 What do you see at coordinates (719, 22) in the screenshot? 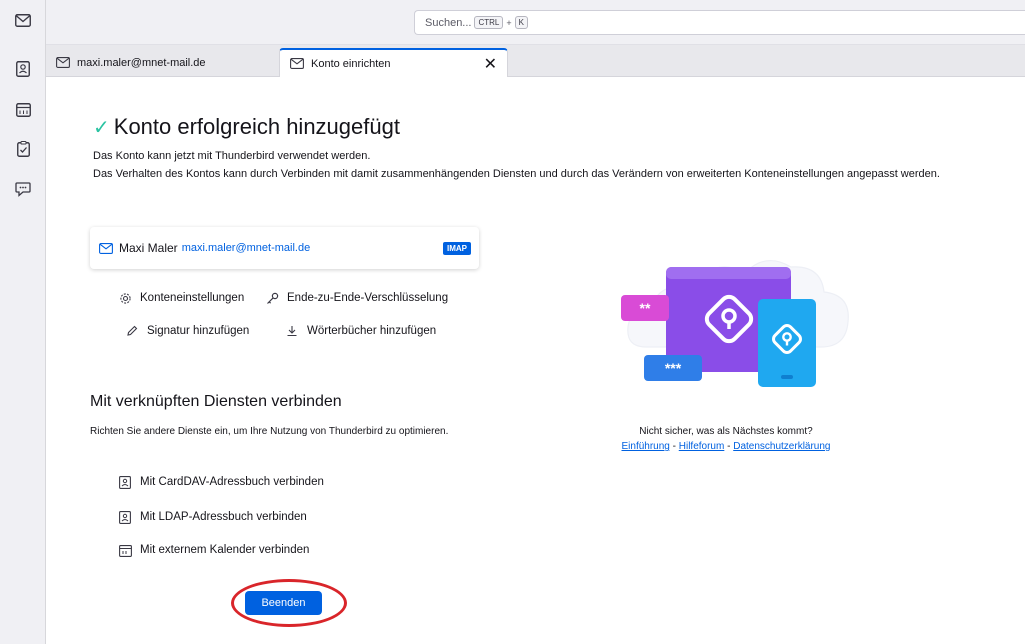
I see `search-input: Suchen... CTRL + K` at bounding box center [719, 22].